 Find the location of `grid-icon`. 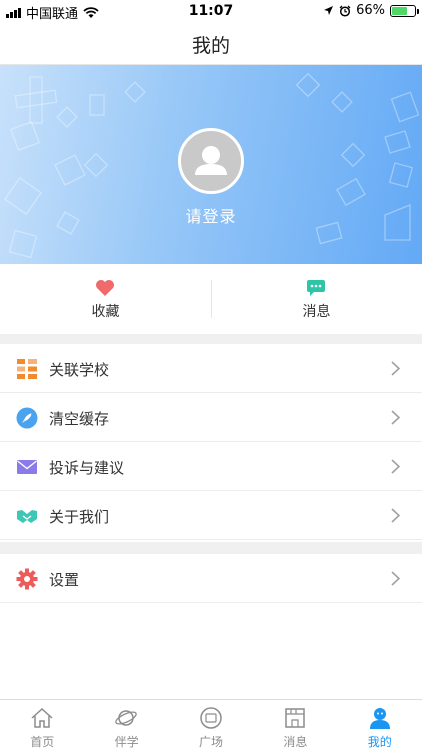

grid-icon is located at coordinates (27, 369).